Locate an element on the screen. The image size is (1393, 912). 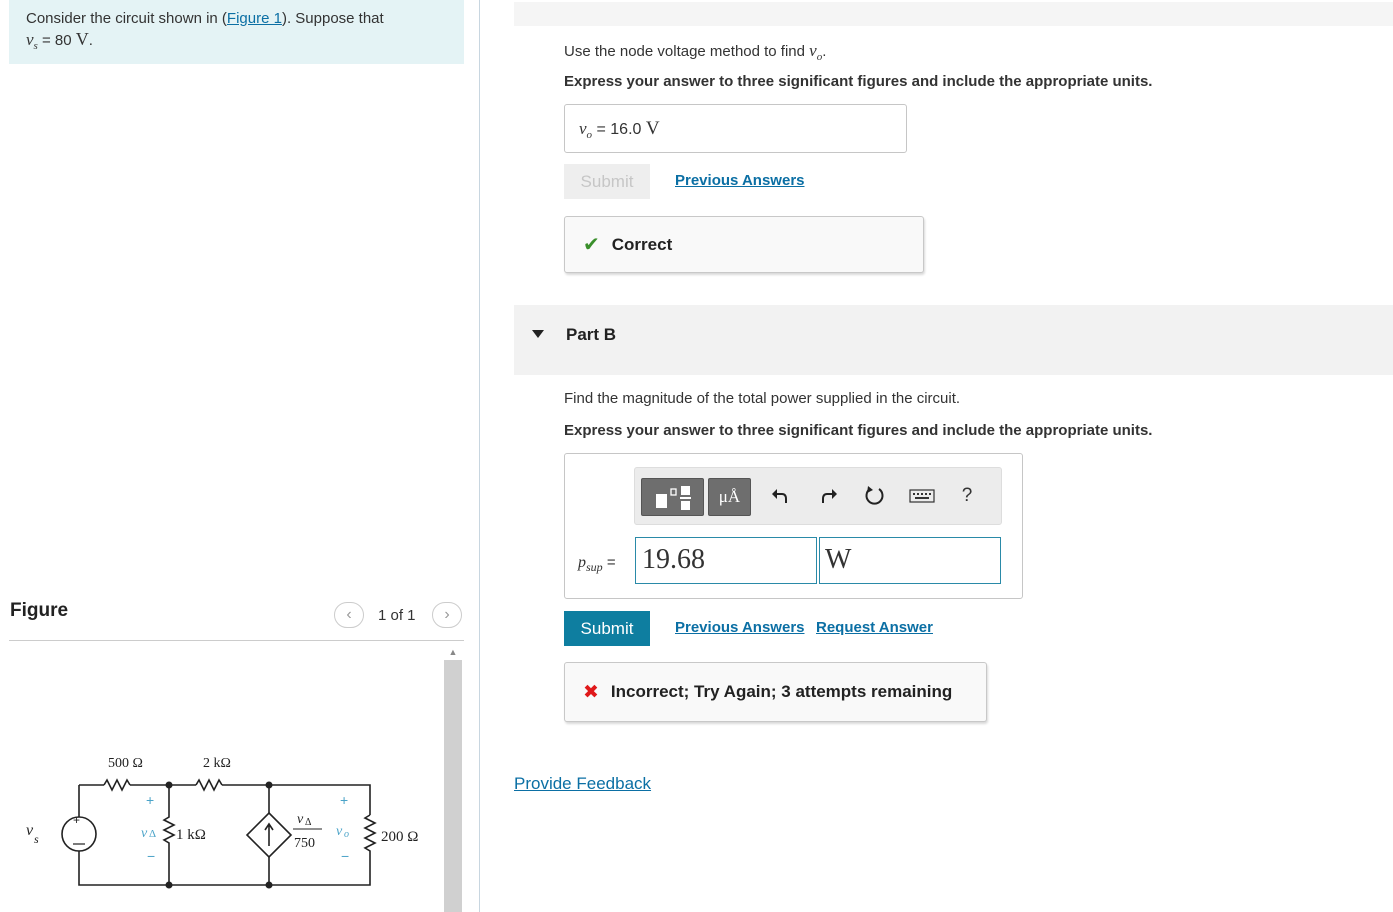
psup-eq: = is located at coordinates (609, 562).